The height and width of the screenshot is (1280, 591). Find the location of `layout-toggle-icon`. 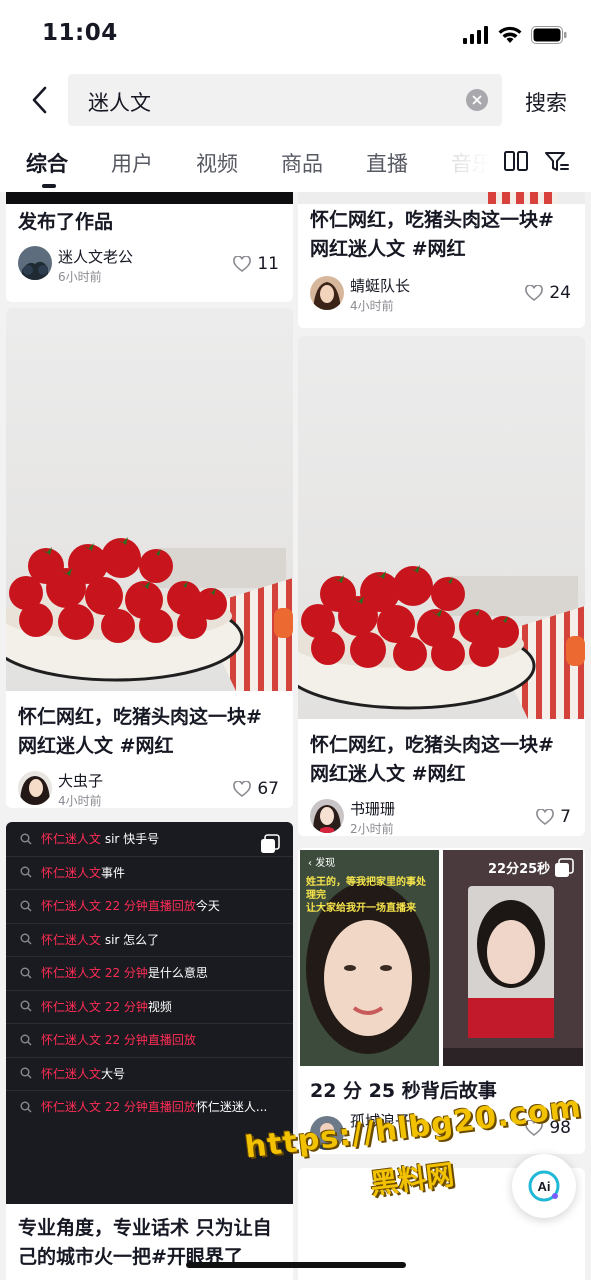

layout-toggle-icon is located at coordinates (516, 162).